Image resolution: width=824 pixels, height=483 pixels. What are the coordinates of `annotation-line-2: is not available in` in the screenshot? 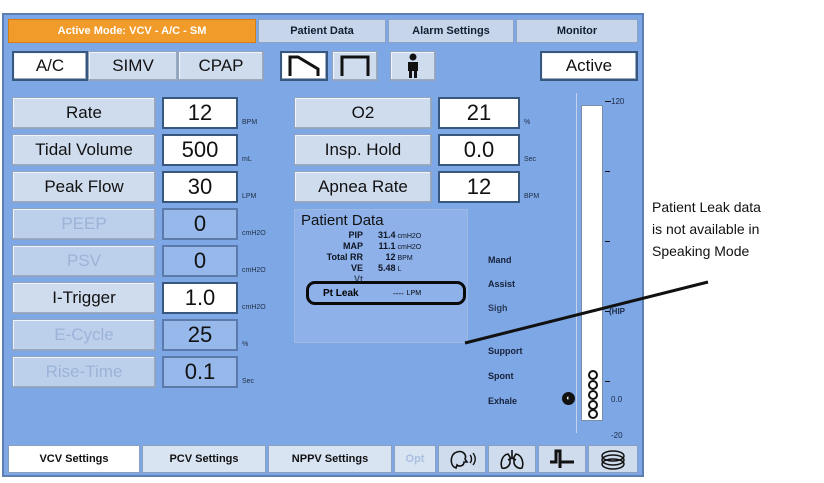 It's located at (706, 229).